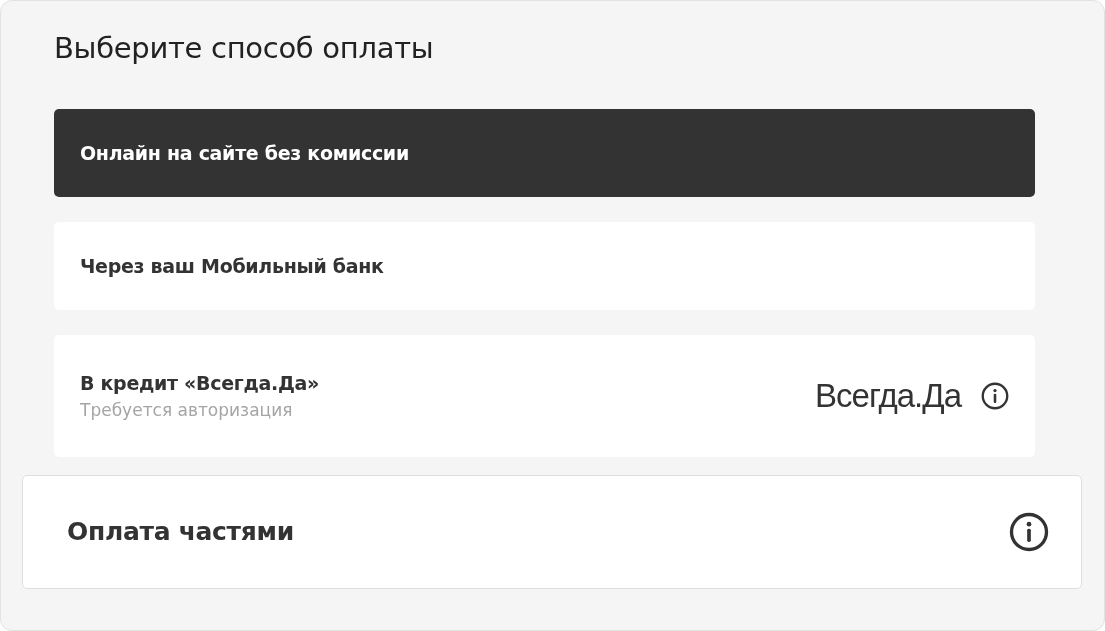  What do you see at coordinates (544, 153) in the screenshot?
I see `payment-option: Онлайн на сайте без комиссии` at bounding box center [544, 153].